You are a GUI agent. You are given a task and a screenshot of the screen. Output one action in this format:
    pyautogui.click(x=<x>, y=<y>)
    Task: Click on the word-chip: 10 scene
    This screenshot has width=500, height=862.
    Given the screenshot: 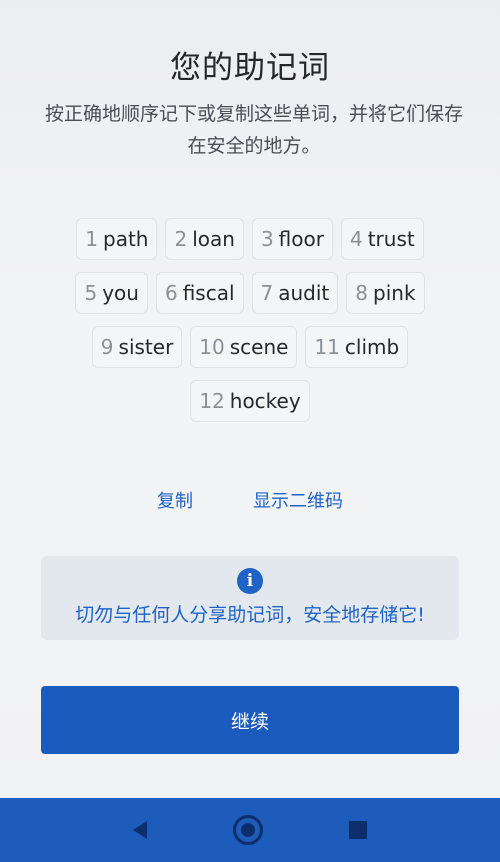 What is the action you would take?
    pyautogui.click(x=244, y=347)
    